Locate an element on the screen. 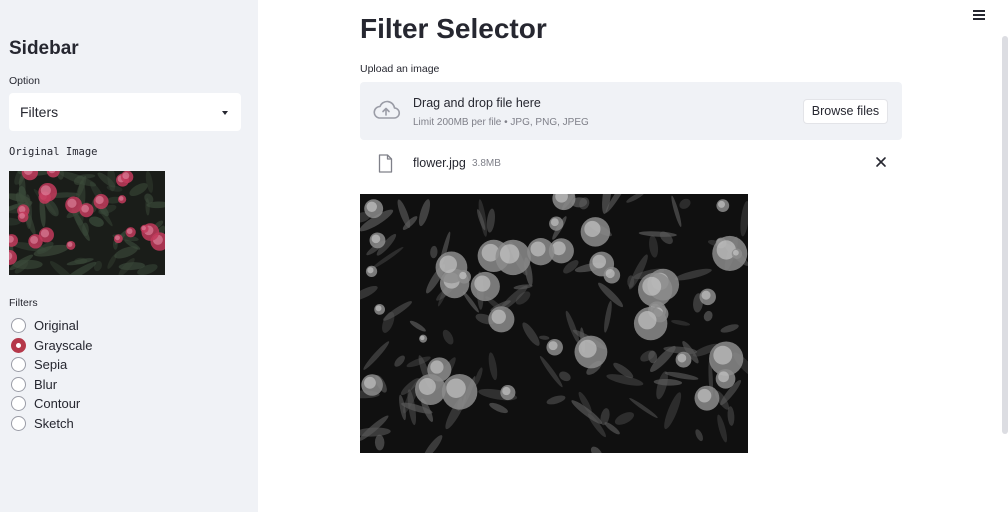  option-label: Option is located at coordinates (24, 81).